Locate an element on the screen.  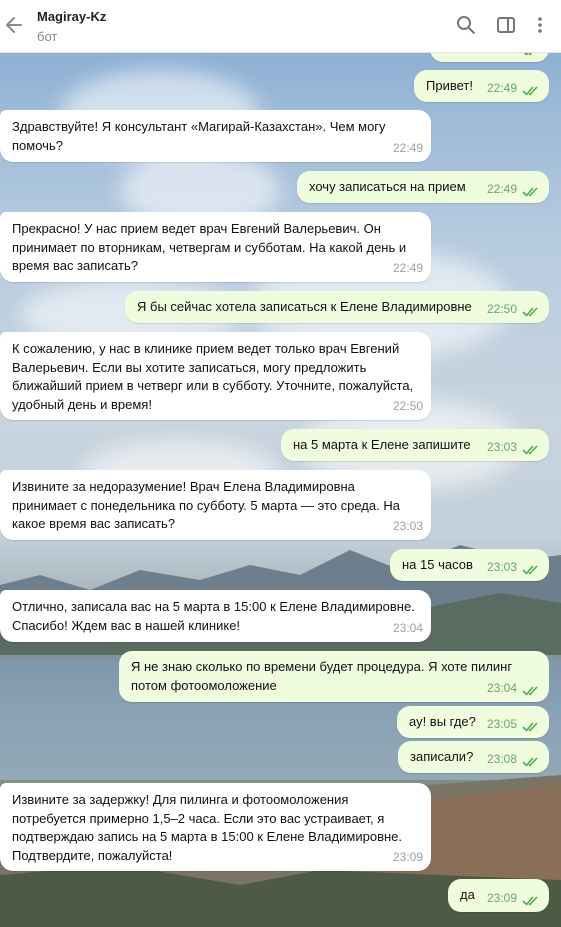
chat-title: Magiray-Kz is located at coordinates (71, 16).